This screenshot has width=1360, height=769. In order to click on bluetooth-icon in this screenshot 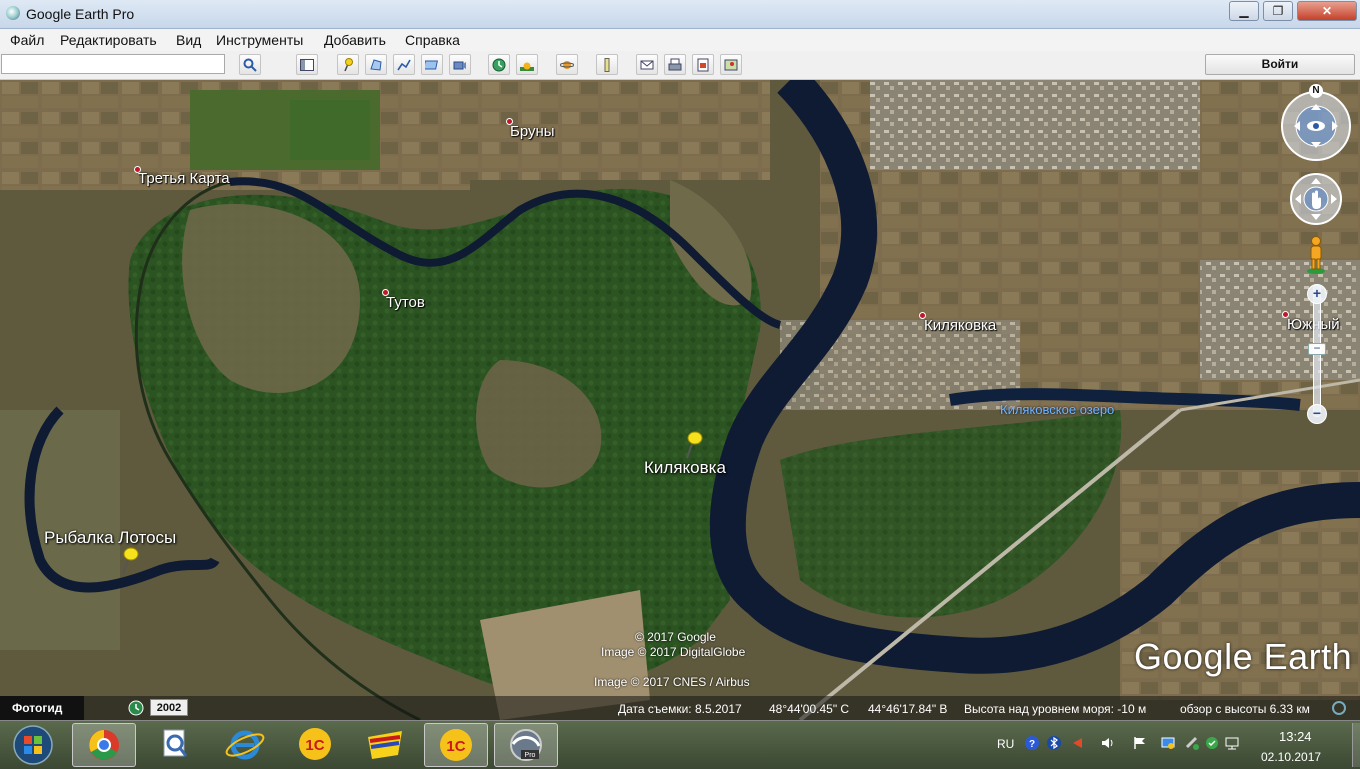, I will do `click(1054, 743)`.